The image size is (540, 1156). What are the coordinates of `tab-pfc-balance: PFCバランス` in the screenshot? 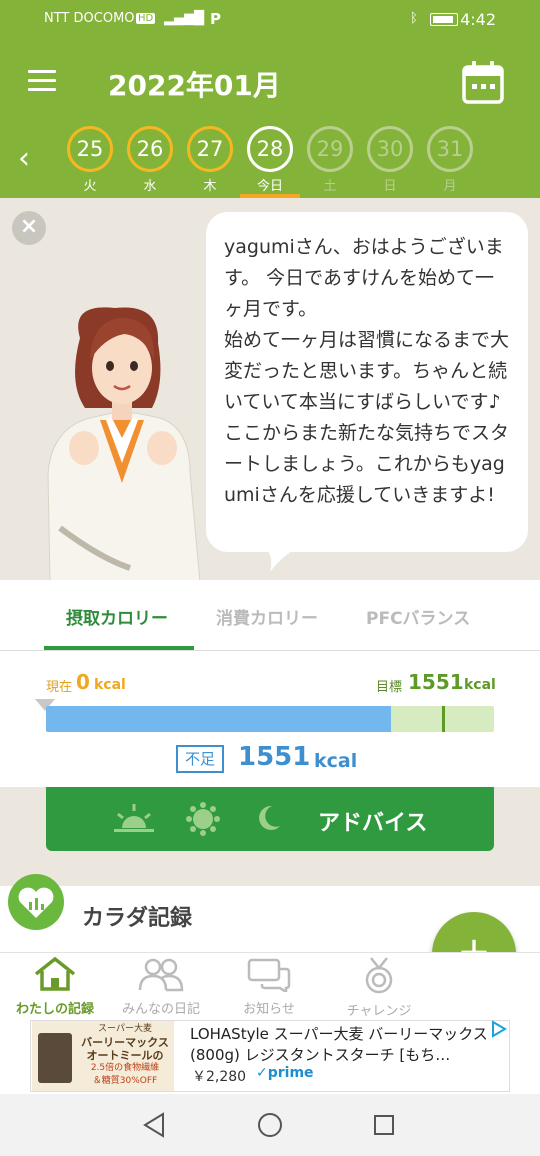 It's located at (418, 616).